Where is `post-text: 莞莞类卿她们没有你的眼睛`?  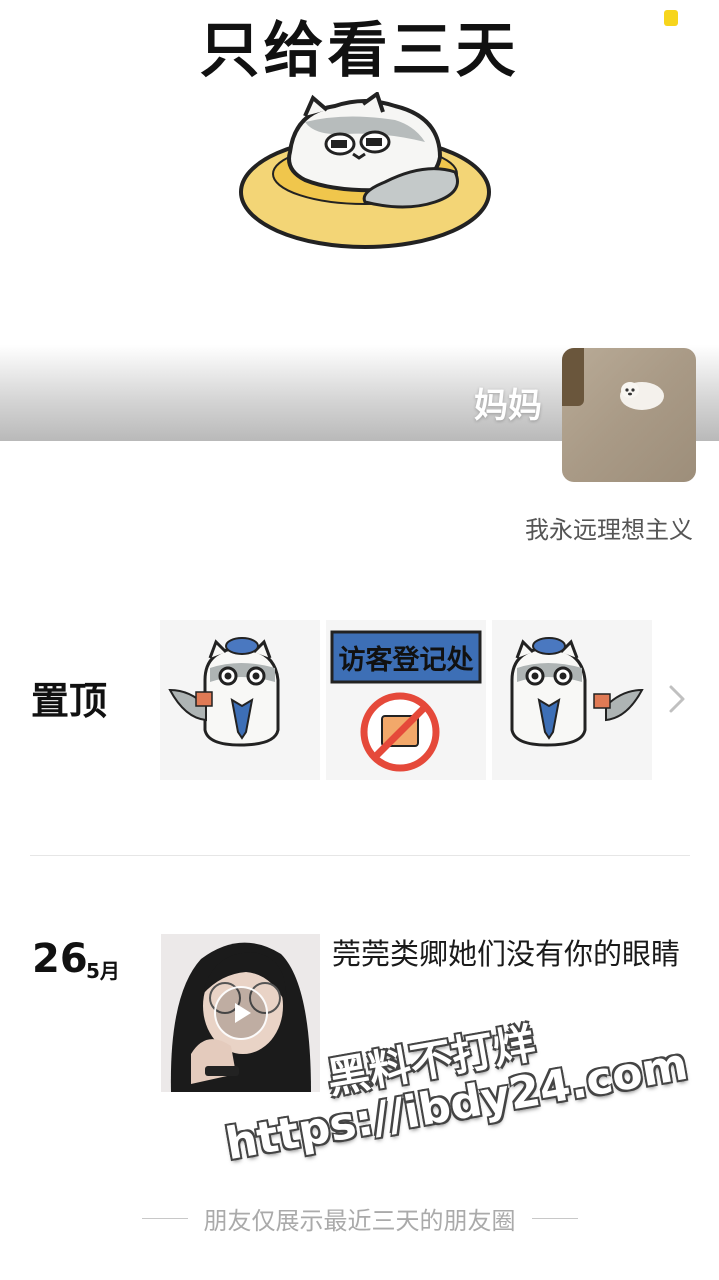
post-text: 莞莞类卿她们没有你的眼睛 is located at coordinates (507, 954).